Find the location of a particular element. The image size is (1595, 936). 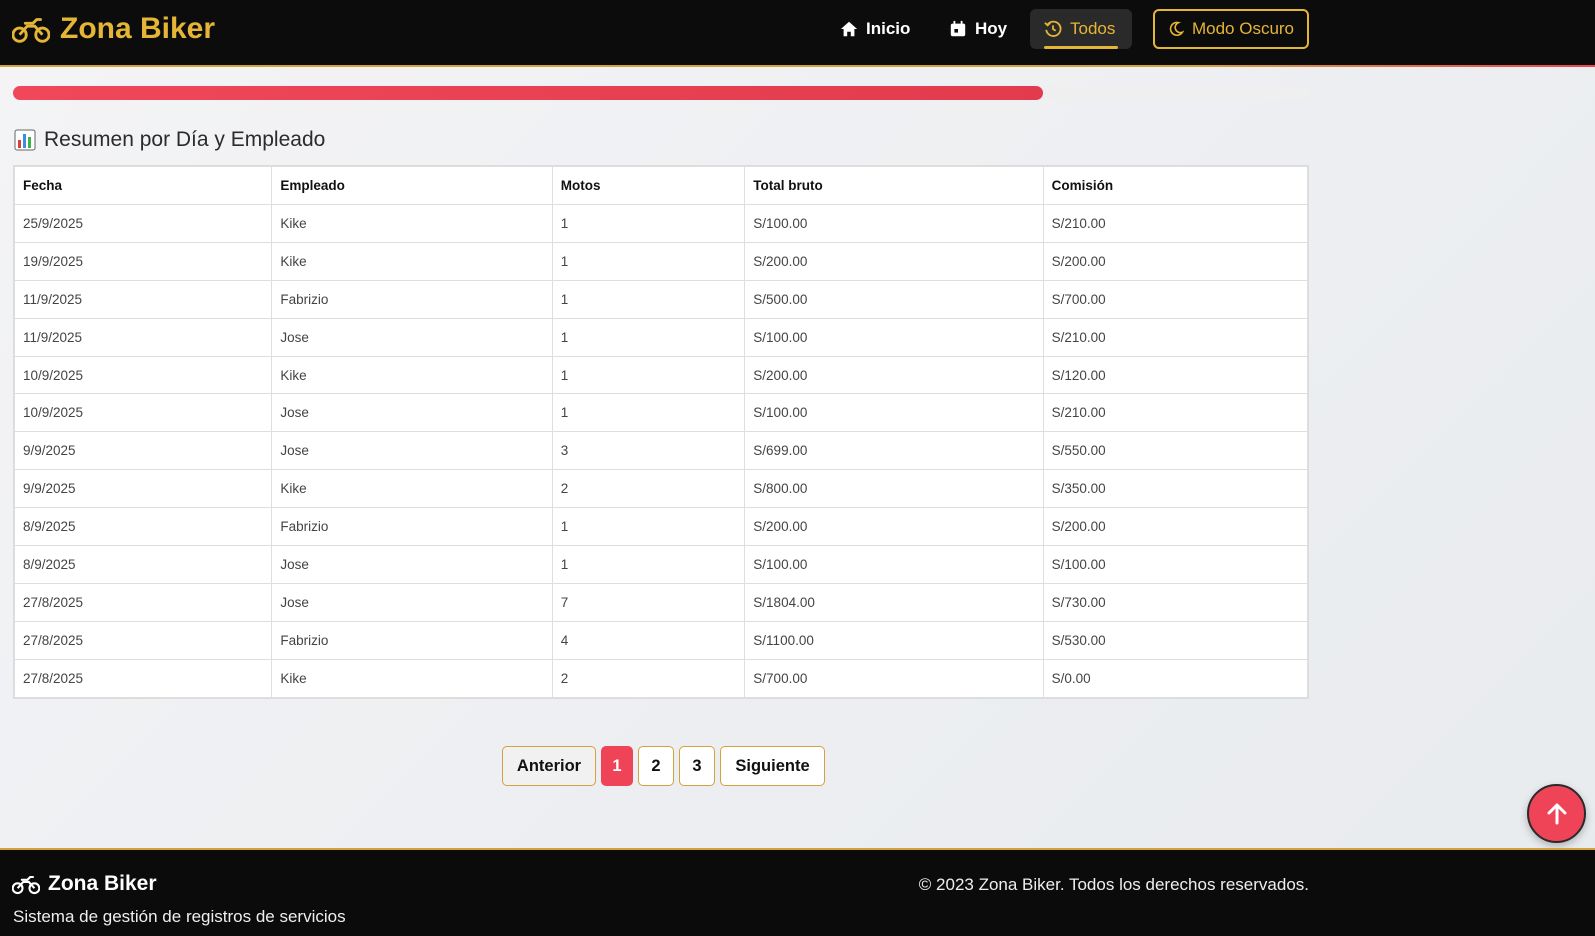

table-row: 9/9/2025 Kike 2 S/800.00 S/350.00 is located at coordinates (661, 489).